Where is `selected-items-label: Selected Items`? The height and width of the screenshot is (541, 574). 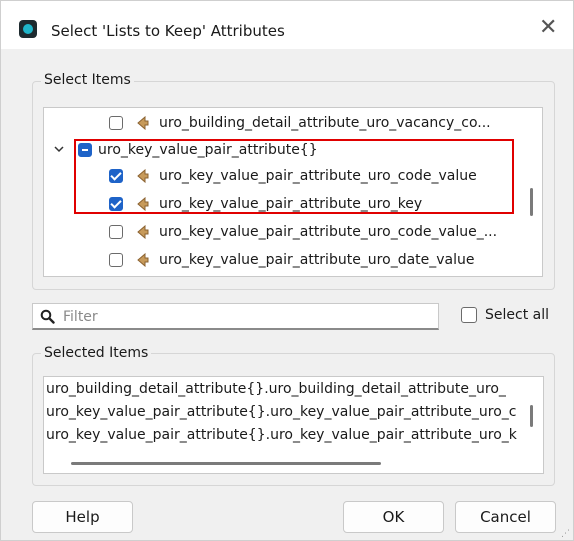 selected-items-label: Selected Items is located at coordinates (96, 353).